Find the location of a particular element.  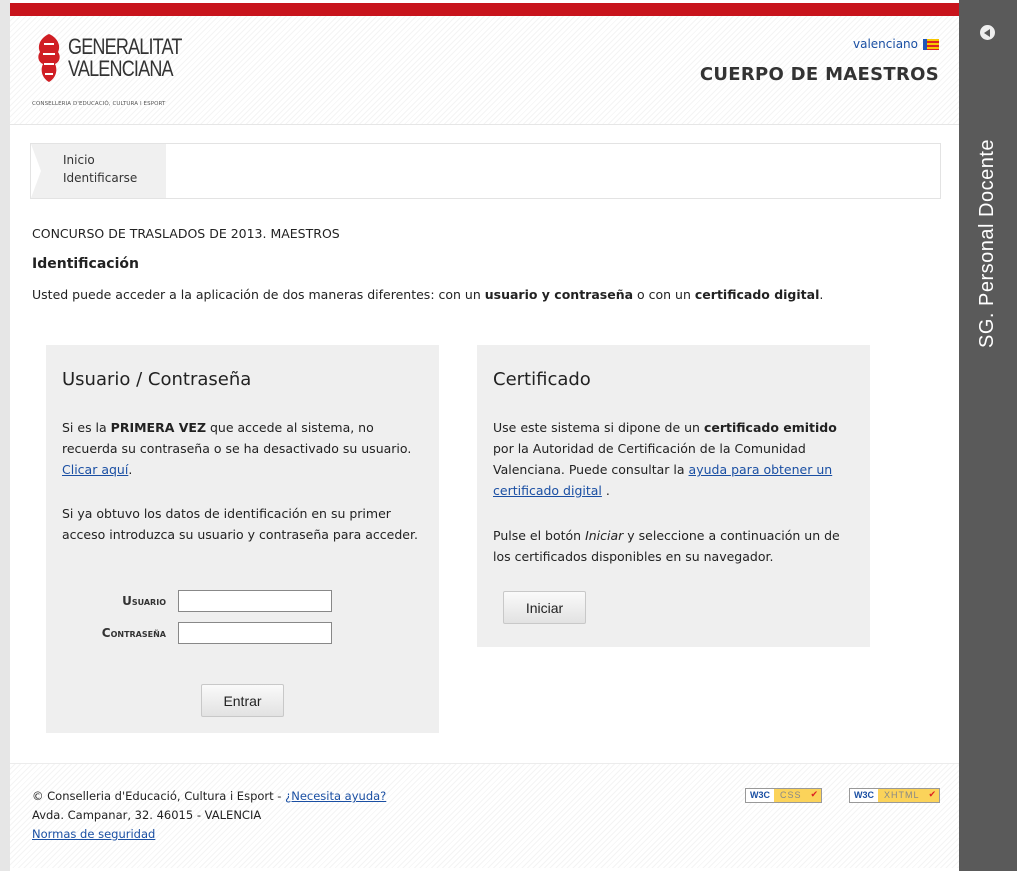

user-label: Usuario is located at coordinates (144, 601).